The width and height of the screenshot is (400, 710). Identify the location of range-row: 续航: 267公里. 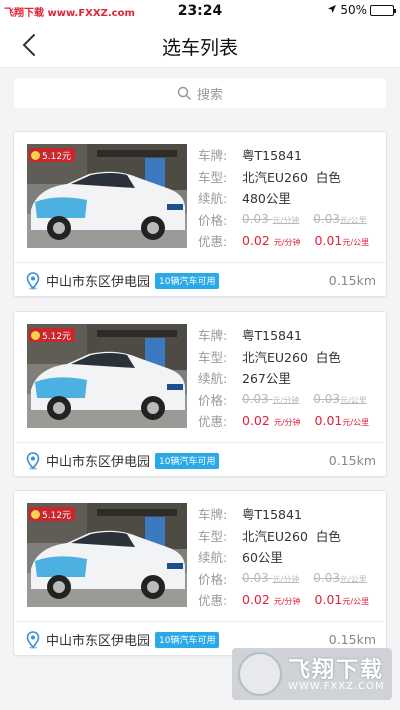
(291, 378).